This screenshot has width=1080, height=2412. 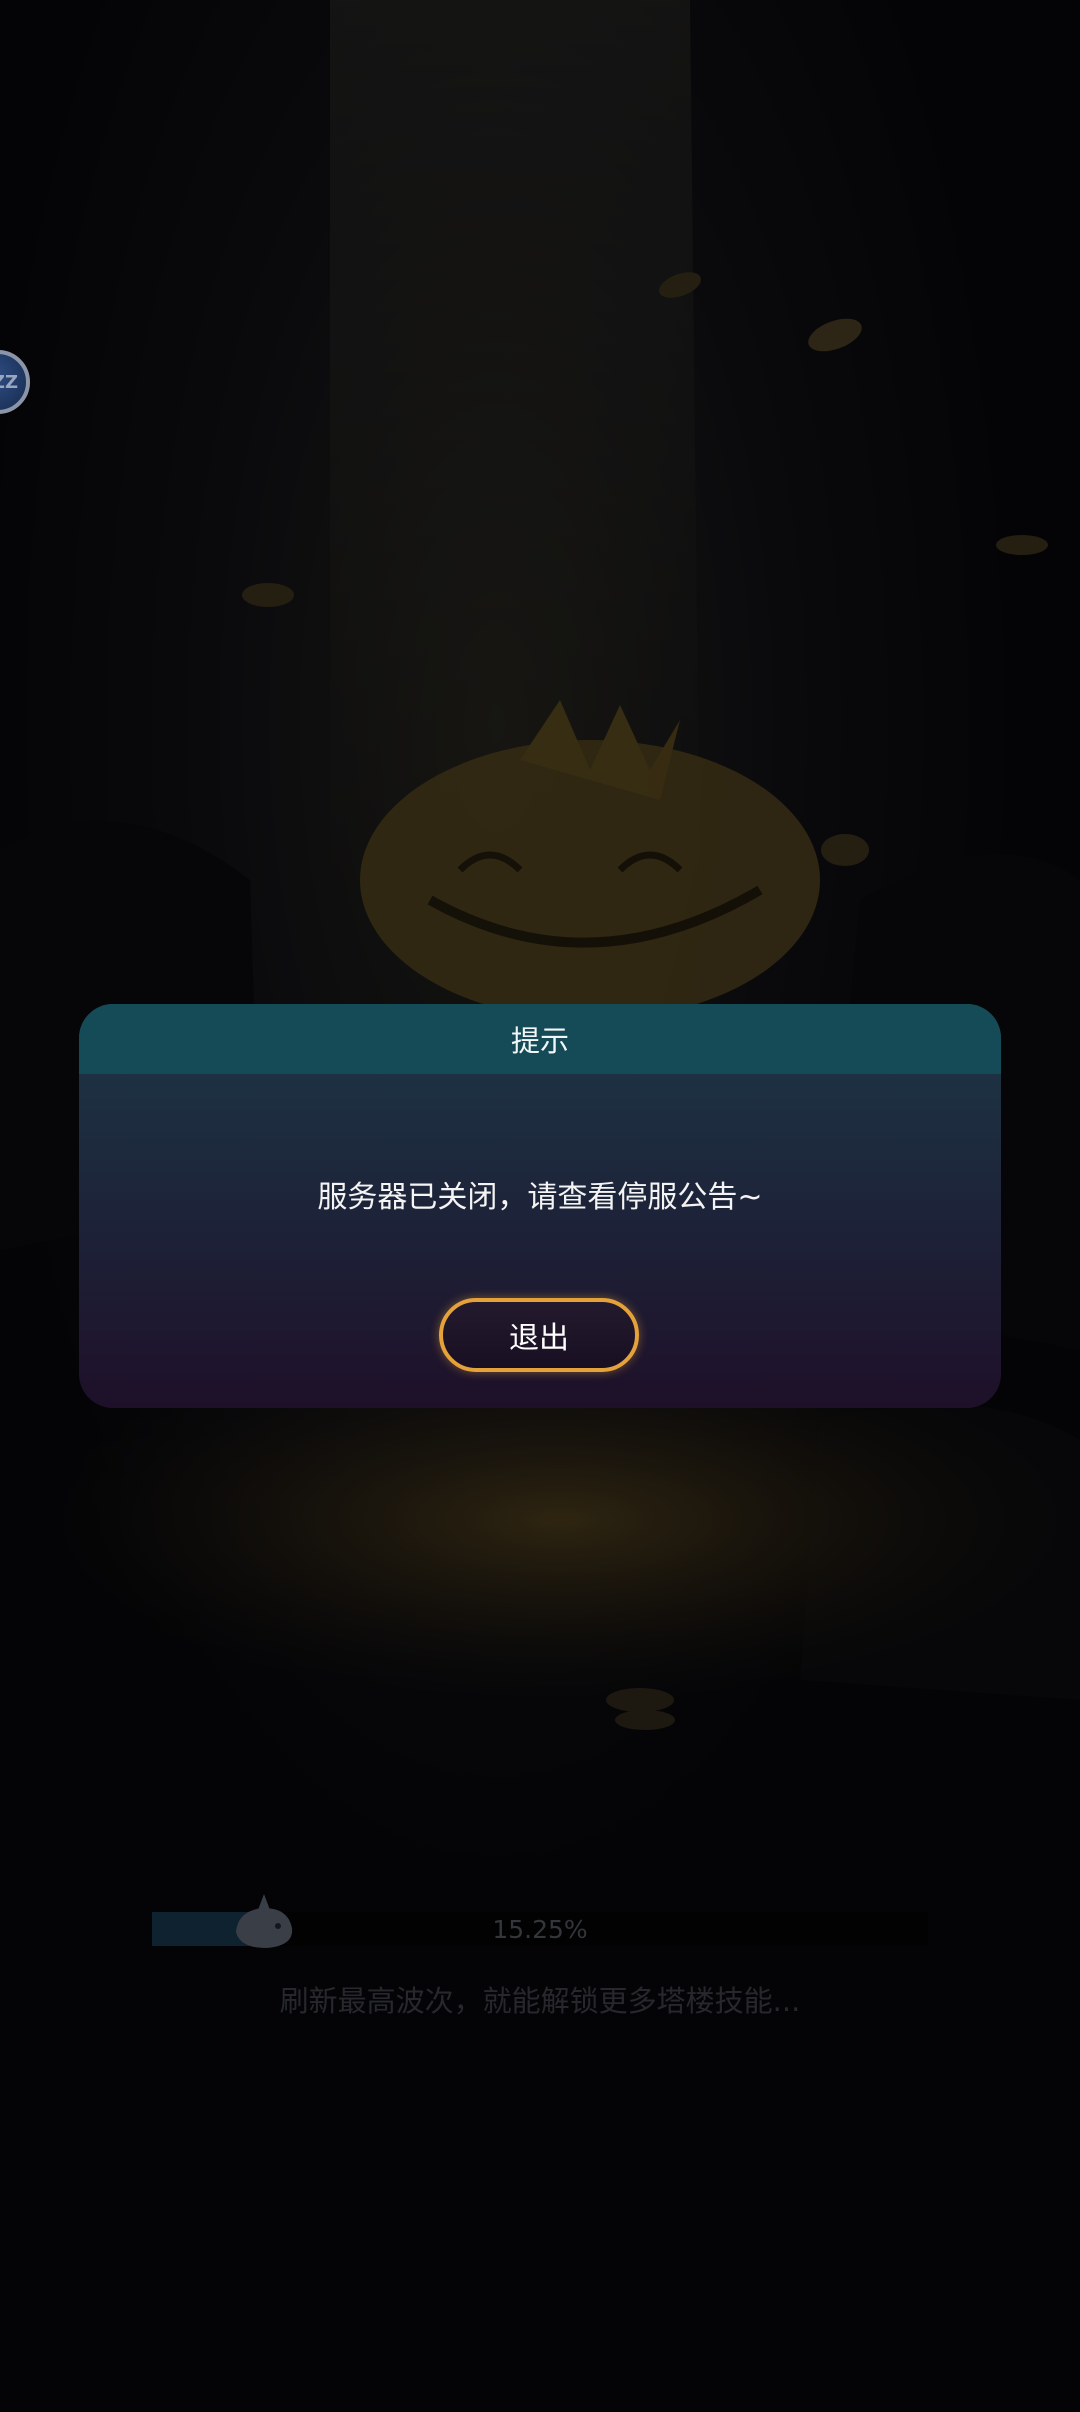 What do you see at coordinates (264, 1921) in the screenshot?
I see `progress-mascot-icon` at bounding box center [264, 1921].